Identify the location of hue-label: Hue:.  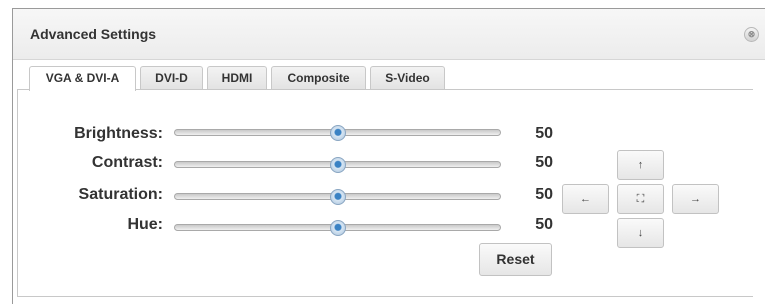
(145, 224).